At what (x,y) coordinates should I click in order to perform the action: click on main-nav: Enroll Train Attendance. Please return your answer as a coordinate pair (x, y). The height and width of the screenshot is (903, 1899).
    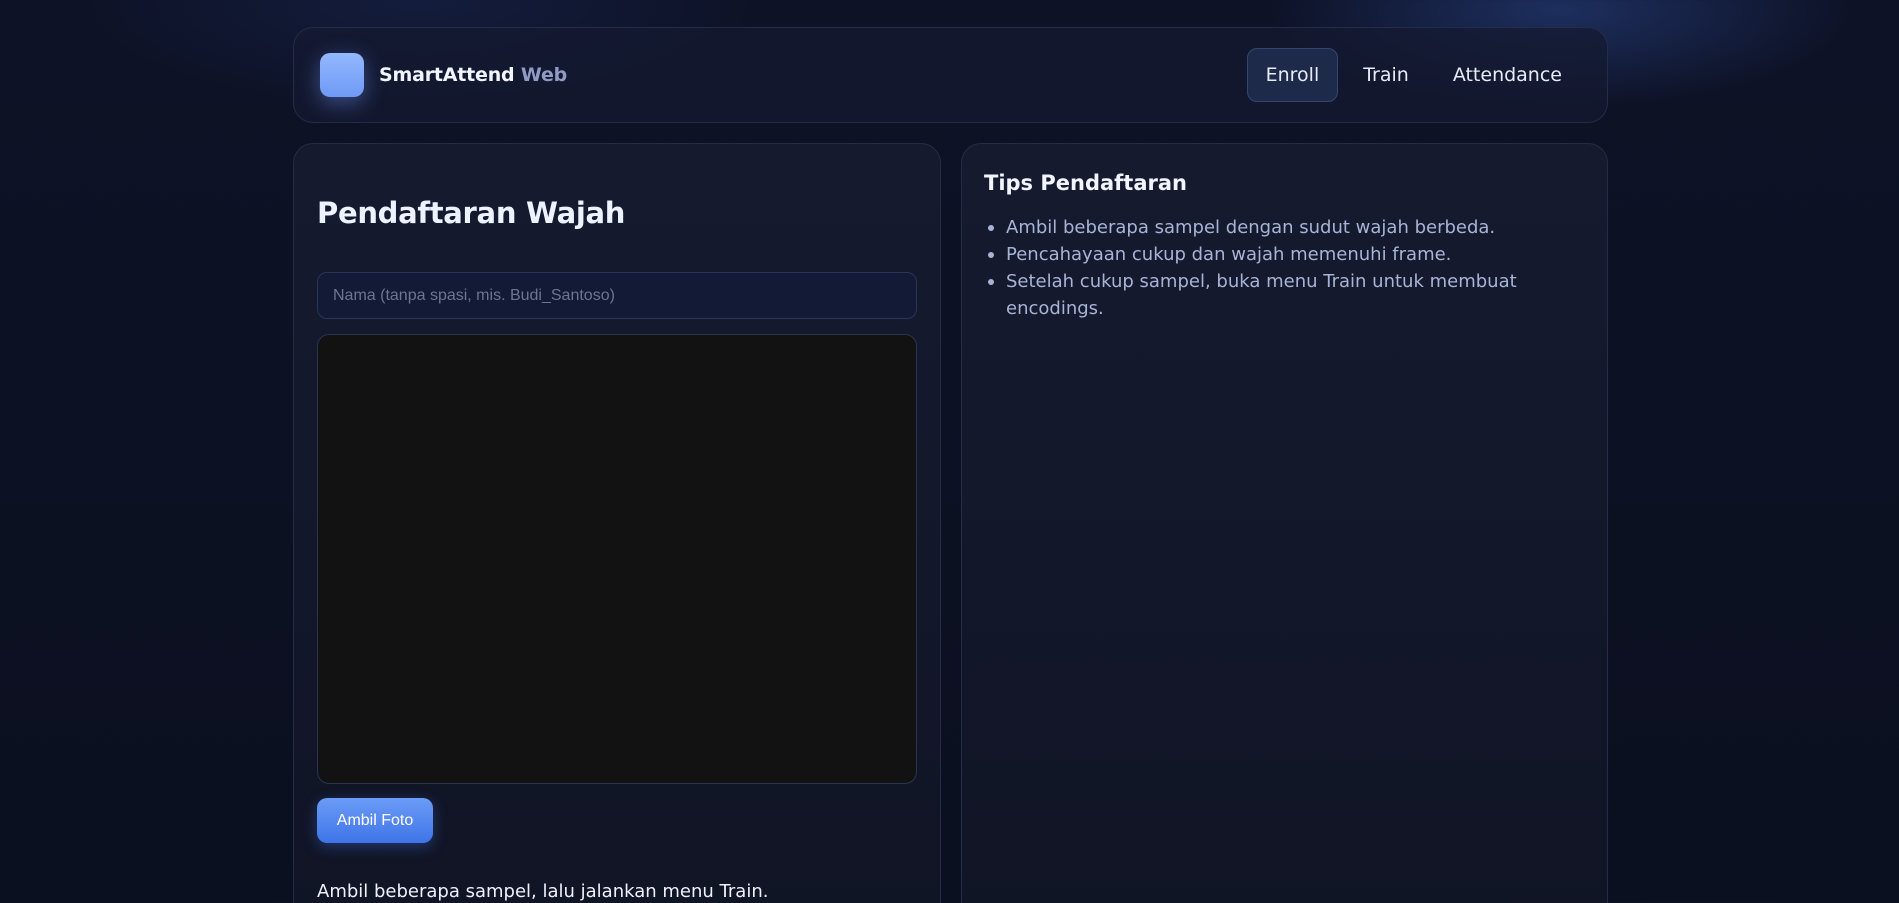
    Looking at the image, I should click on (1413, 75).